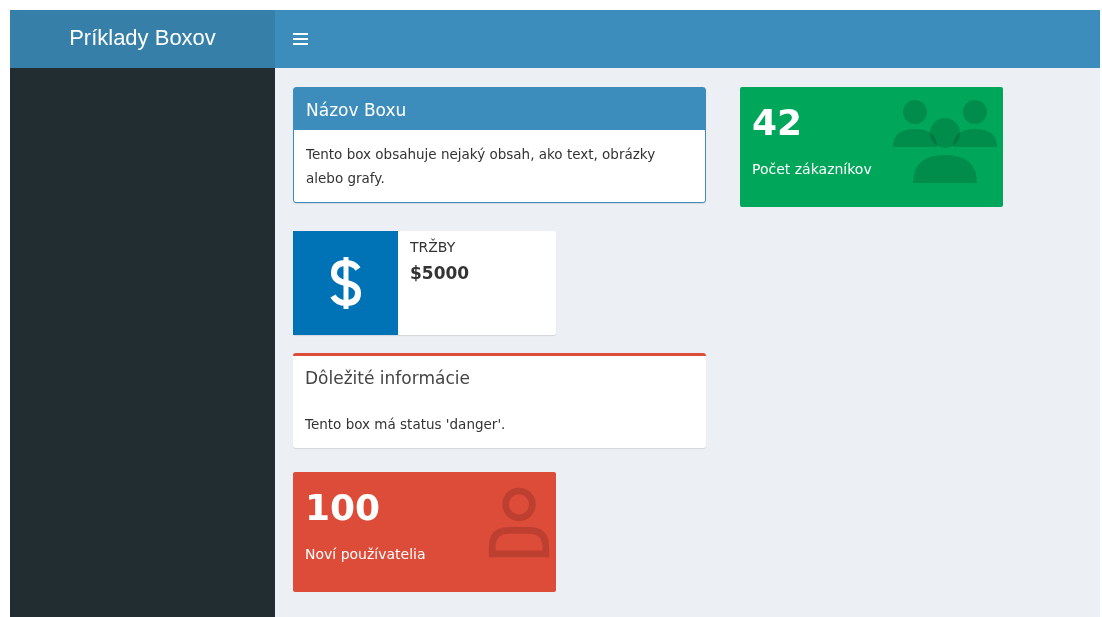 The image size is (1102, 617). What do you see at coordinates (387, 378) in the screenshot?
I see `box-title: Dôležité informácie` at bounding box center [387, 378].